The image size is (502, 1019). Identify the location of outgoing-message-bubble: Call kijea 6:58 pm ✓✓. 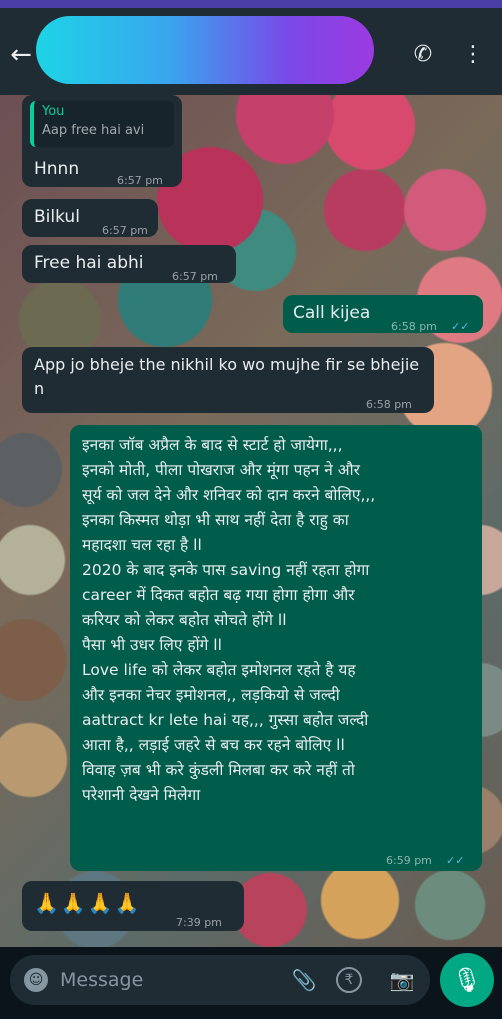
(383, 314).